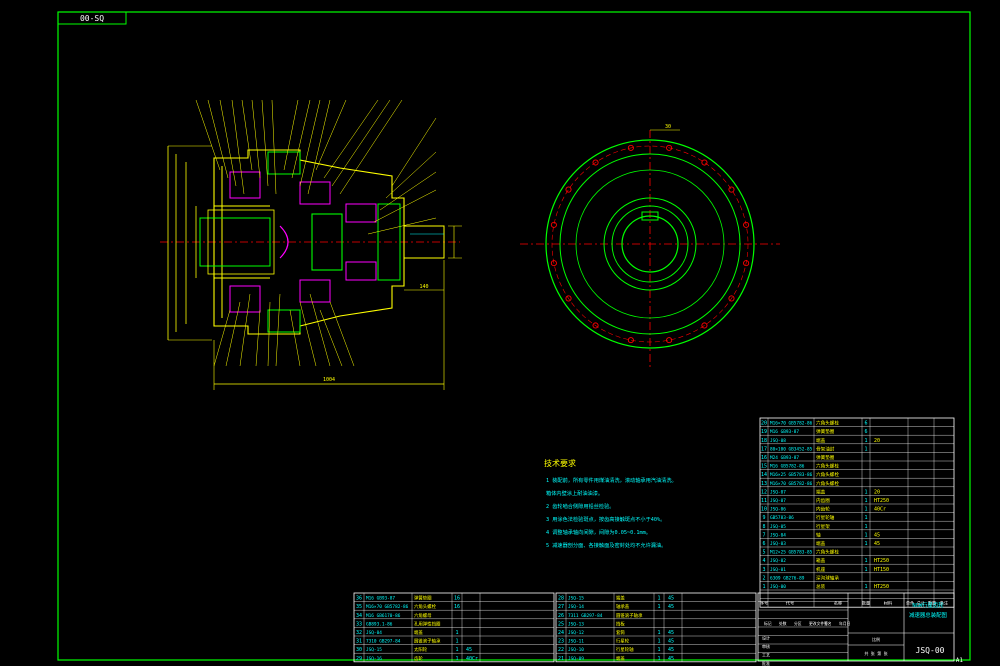 The width and height of the screenshot is (1000, 666). I want to click on parts-cell-name: 行星轮轴, so click(825, 517).